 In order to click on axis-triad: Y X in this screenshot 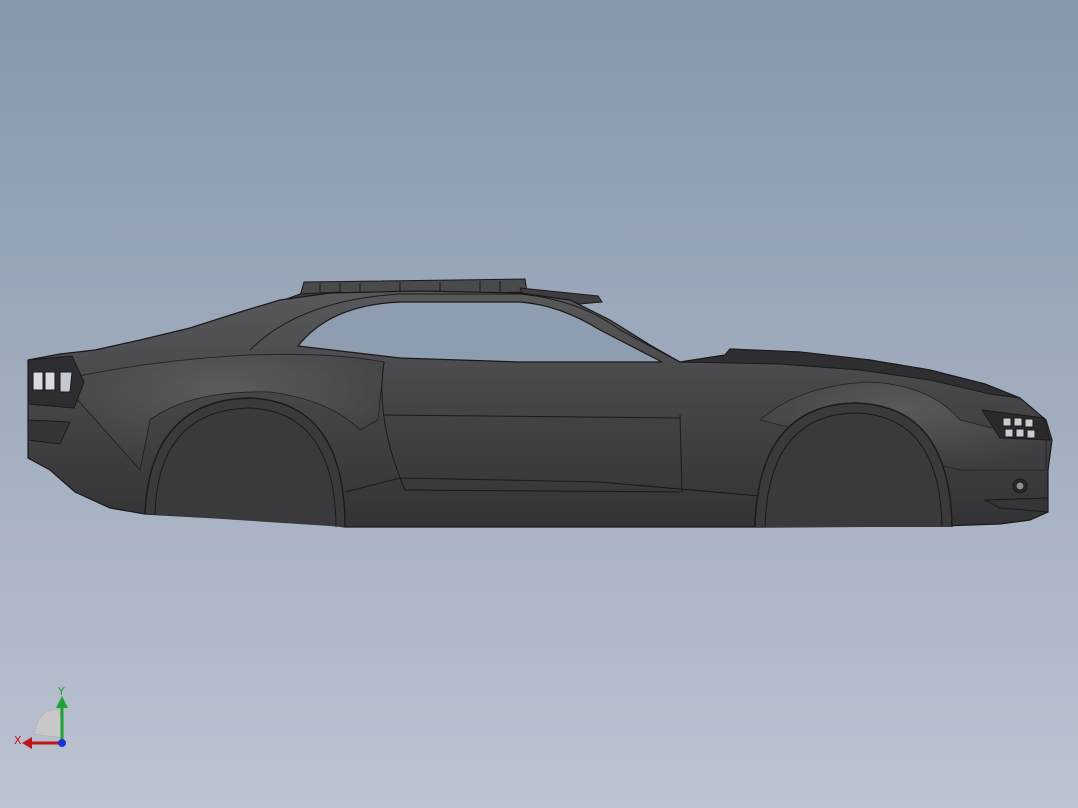, I will do `click(43, 719)`.